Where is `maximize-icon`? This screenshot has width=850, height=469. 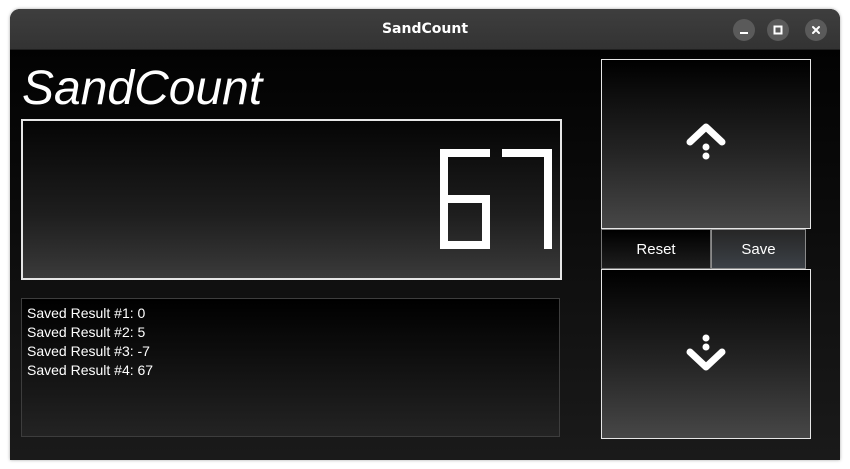
maximize-icon is located at coordinates (778, 30).